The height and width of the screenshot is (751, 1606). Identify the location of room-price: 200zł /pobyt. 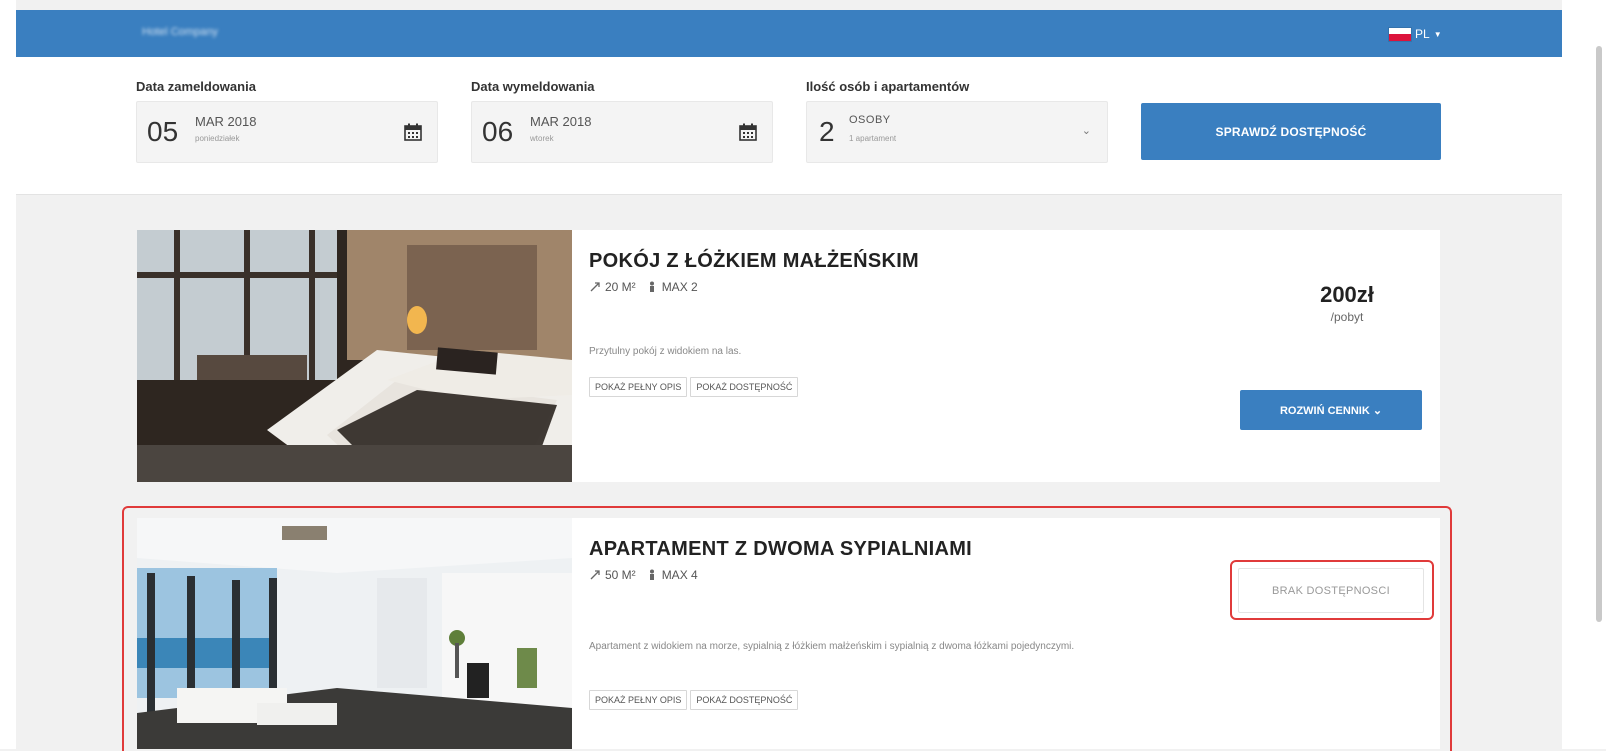
(1347, 303).